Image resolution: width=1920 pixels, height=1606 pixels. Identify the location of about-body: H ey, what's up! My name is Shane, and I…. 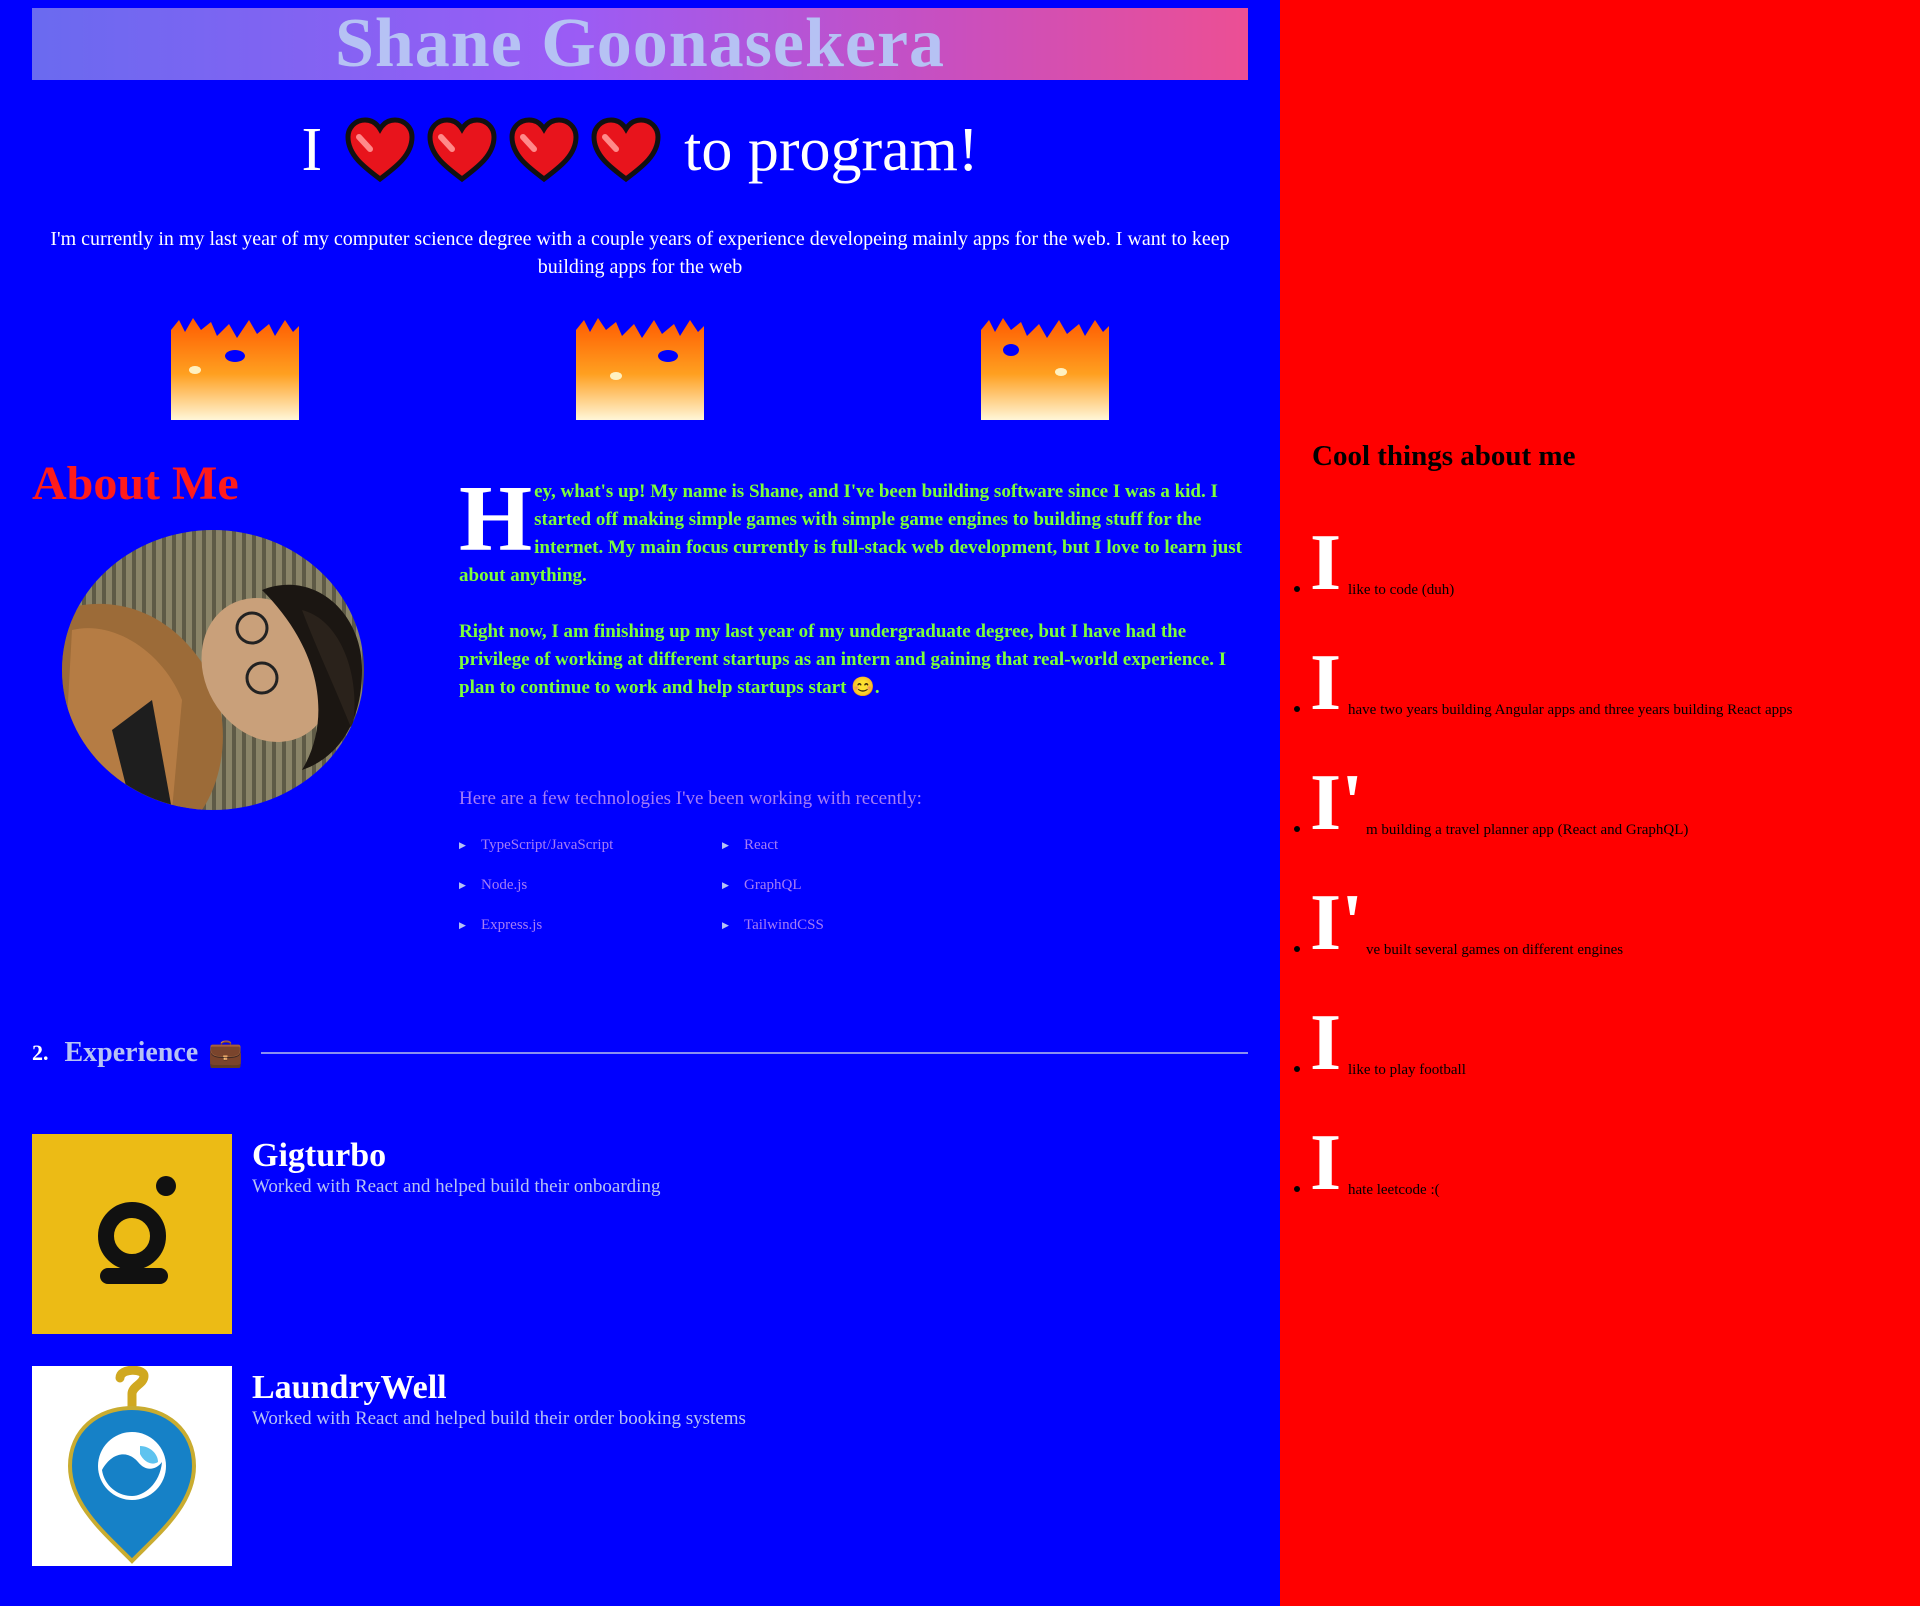
(854, 598).